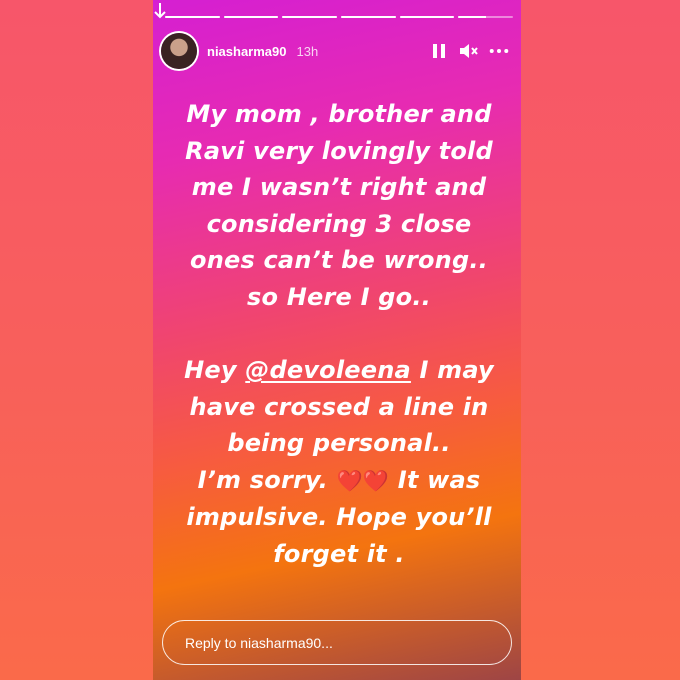 The width and height of the screenshot is (680, 680). What do you see at coordinates (363, 480) in the screenshot?
I see `heart-emoji: ❤️❤️` at bounding box center [363, 480].